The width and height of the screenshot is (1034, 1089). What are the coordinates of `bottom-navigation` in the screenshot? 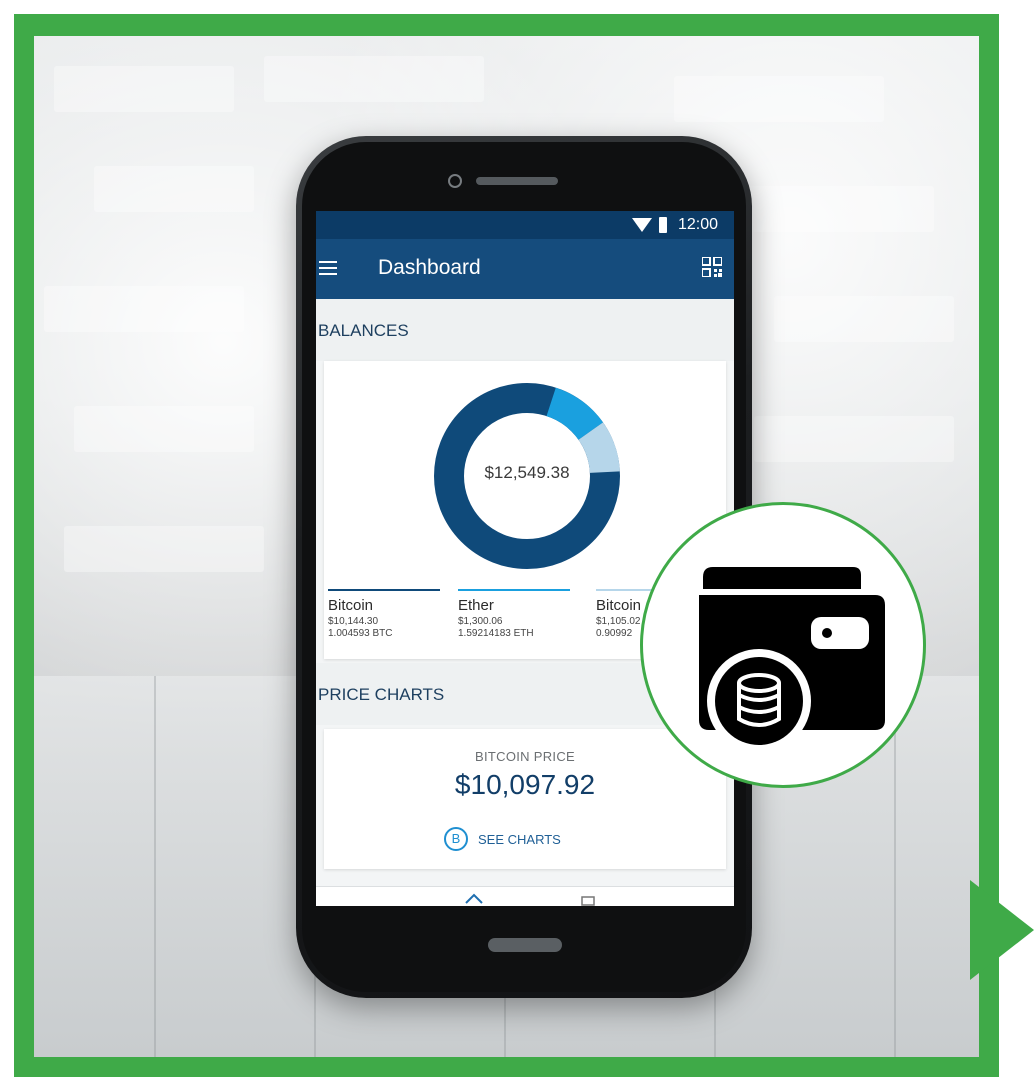 It's located at (525, 896).